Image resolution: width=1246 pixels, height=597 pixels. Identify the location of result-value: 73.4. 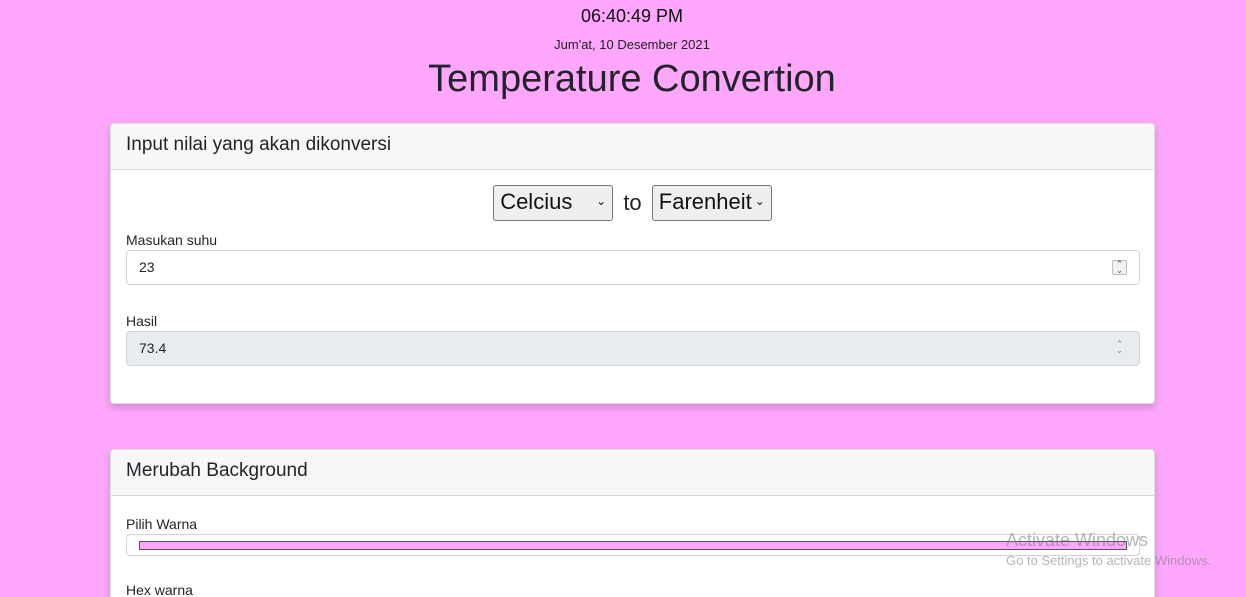
(153, 348).